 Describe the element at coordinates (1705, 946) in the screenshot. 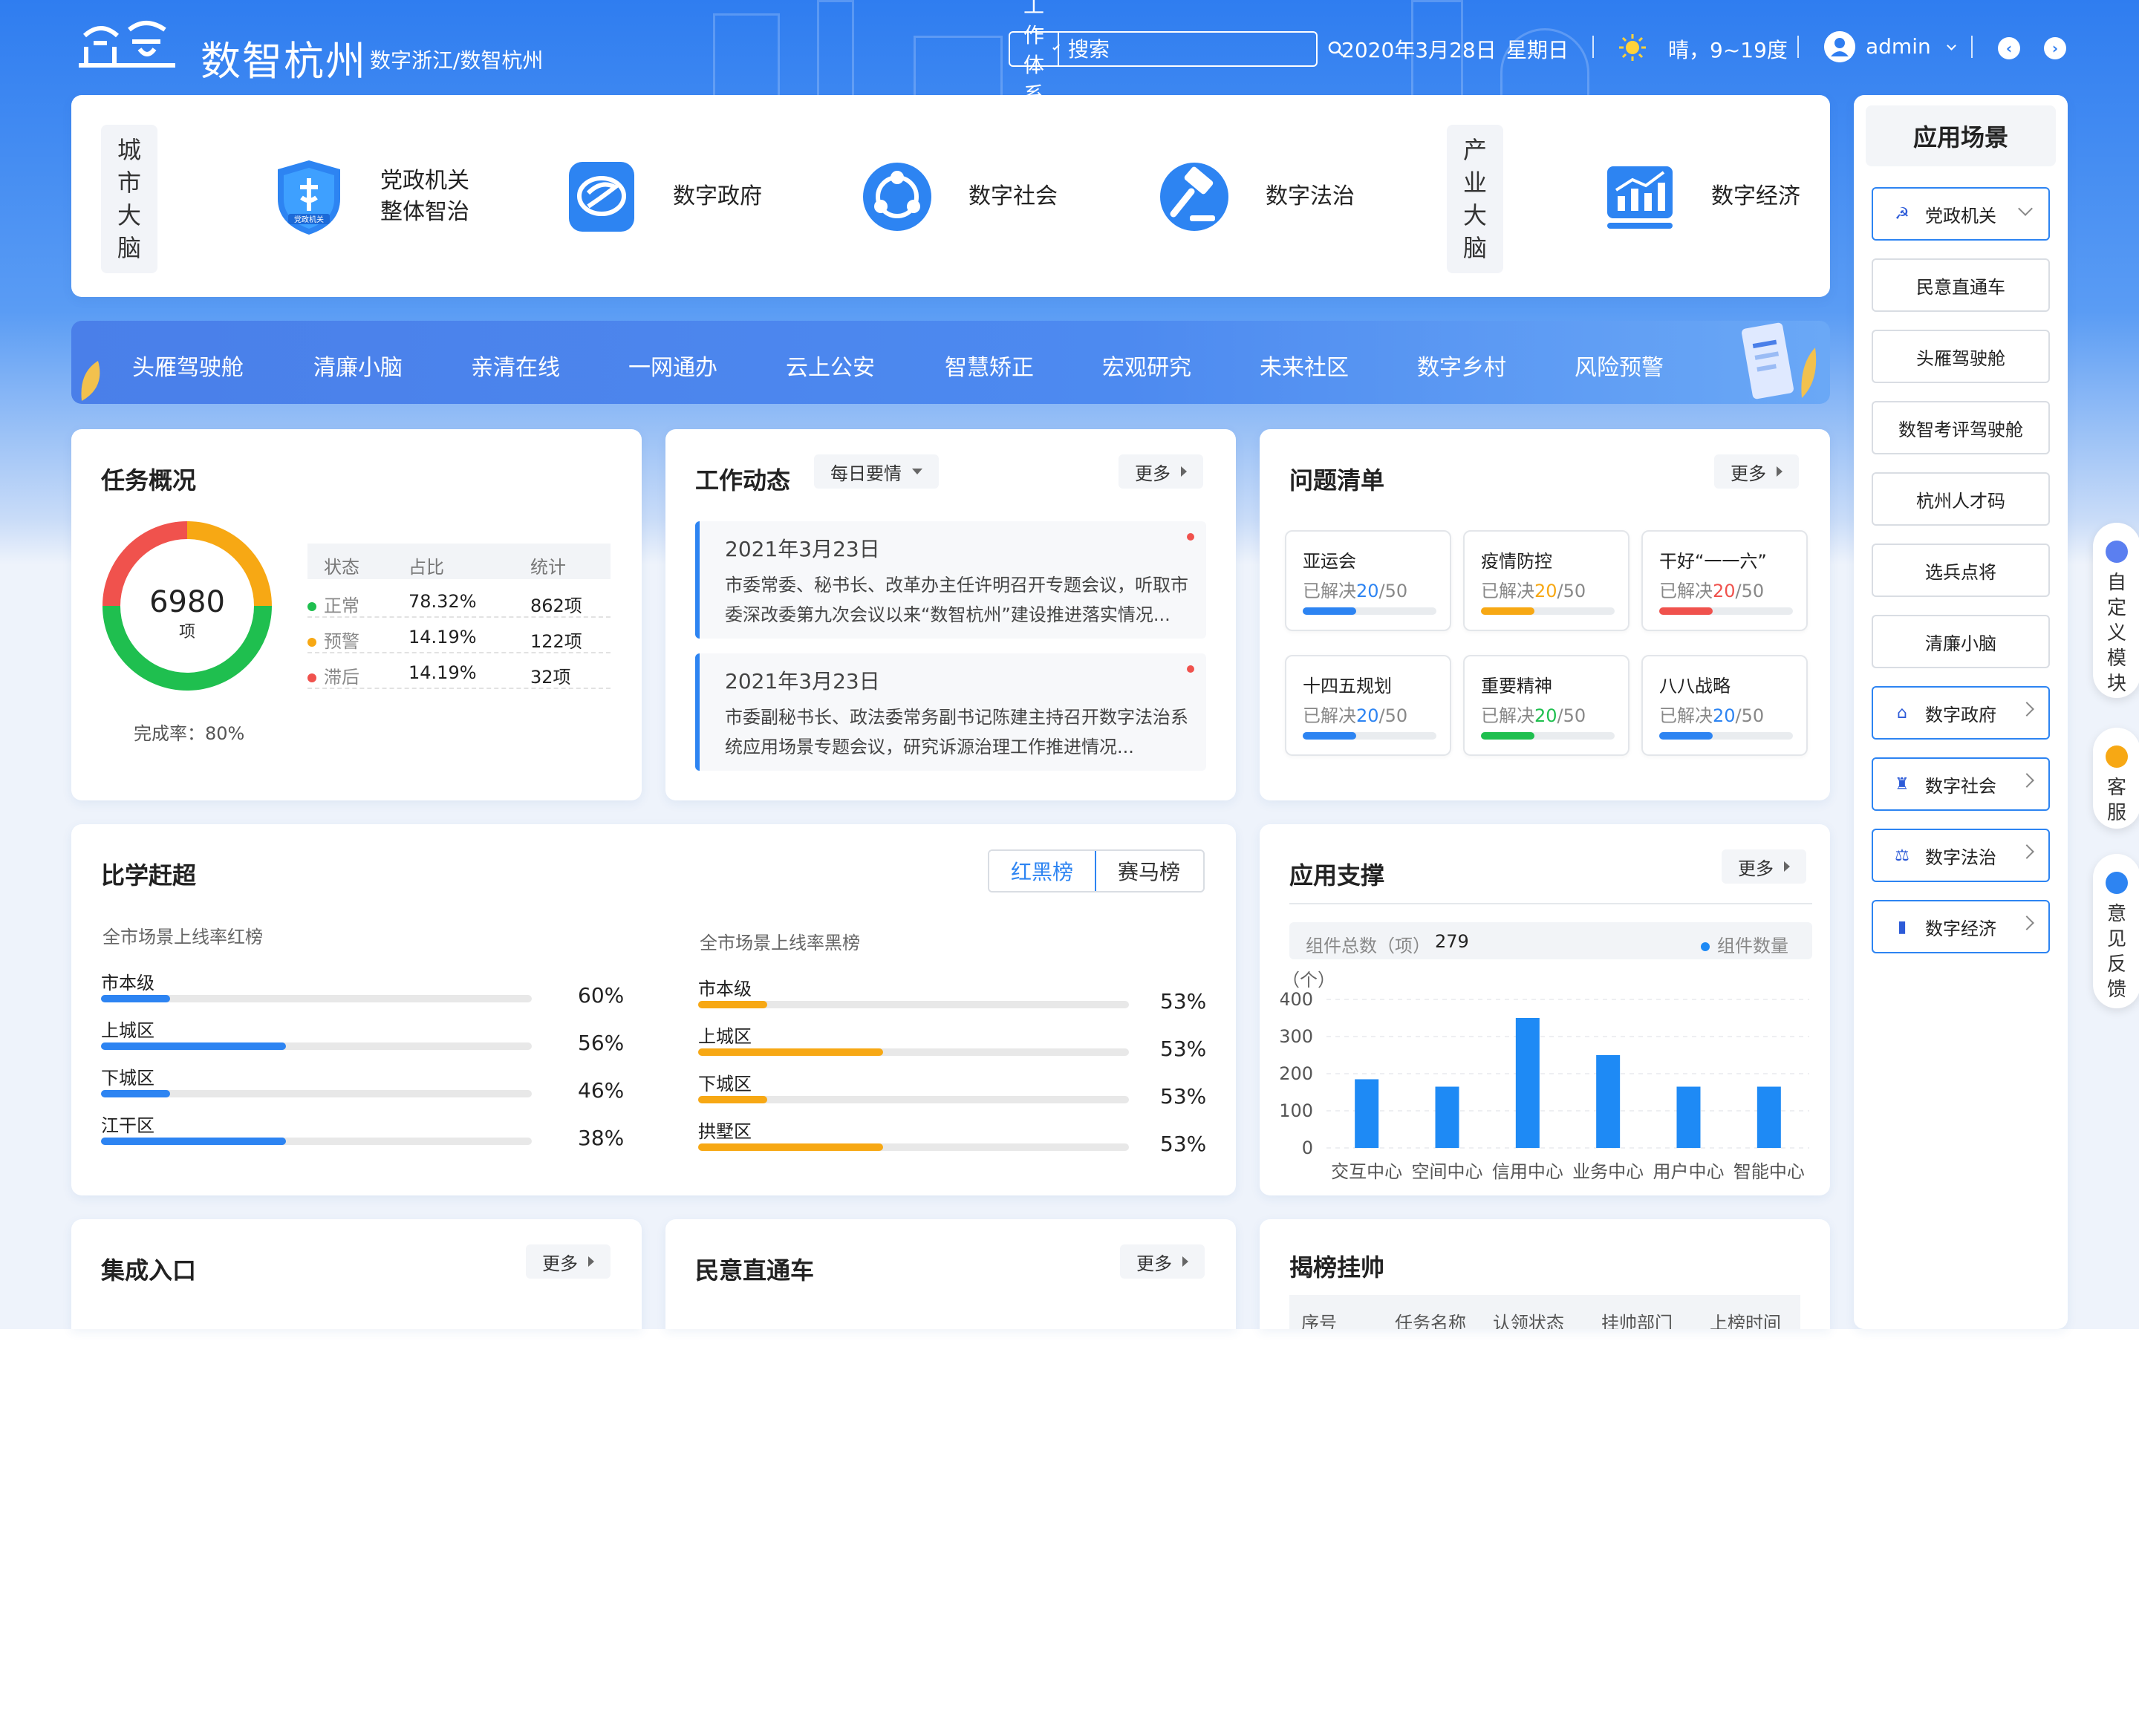

I see `legend-dot` at that location.